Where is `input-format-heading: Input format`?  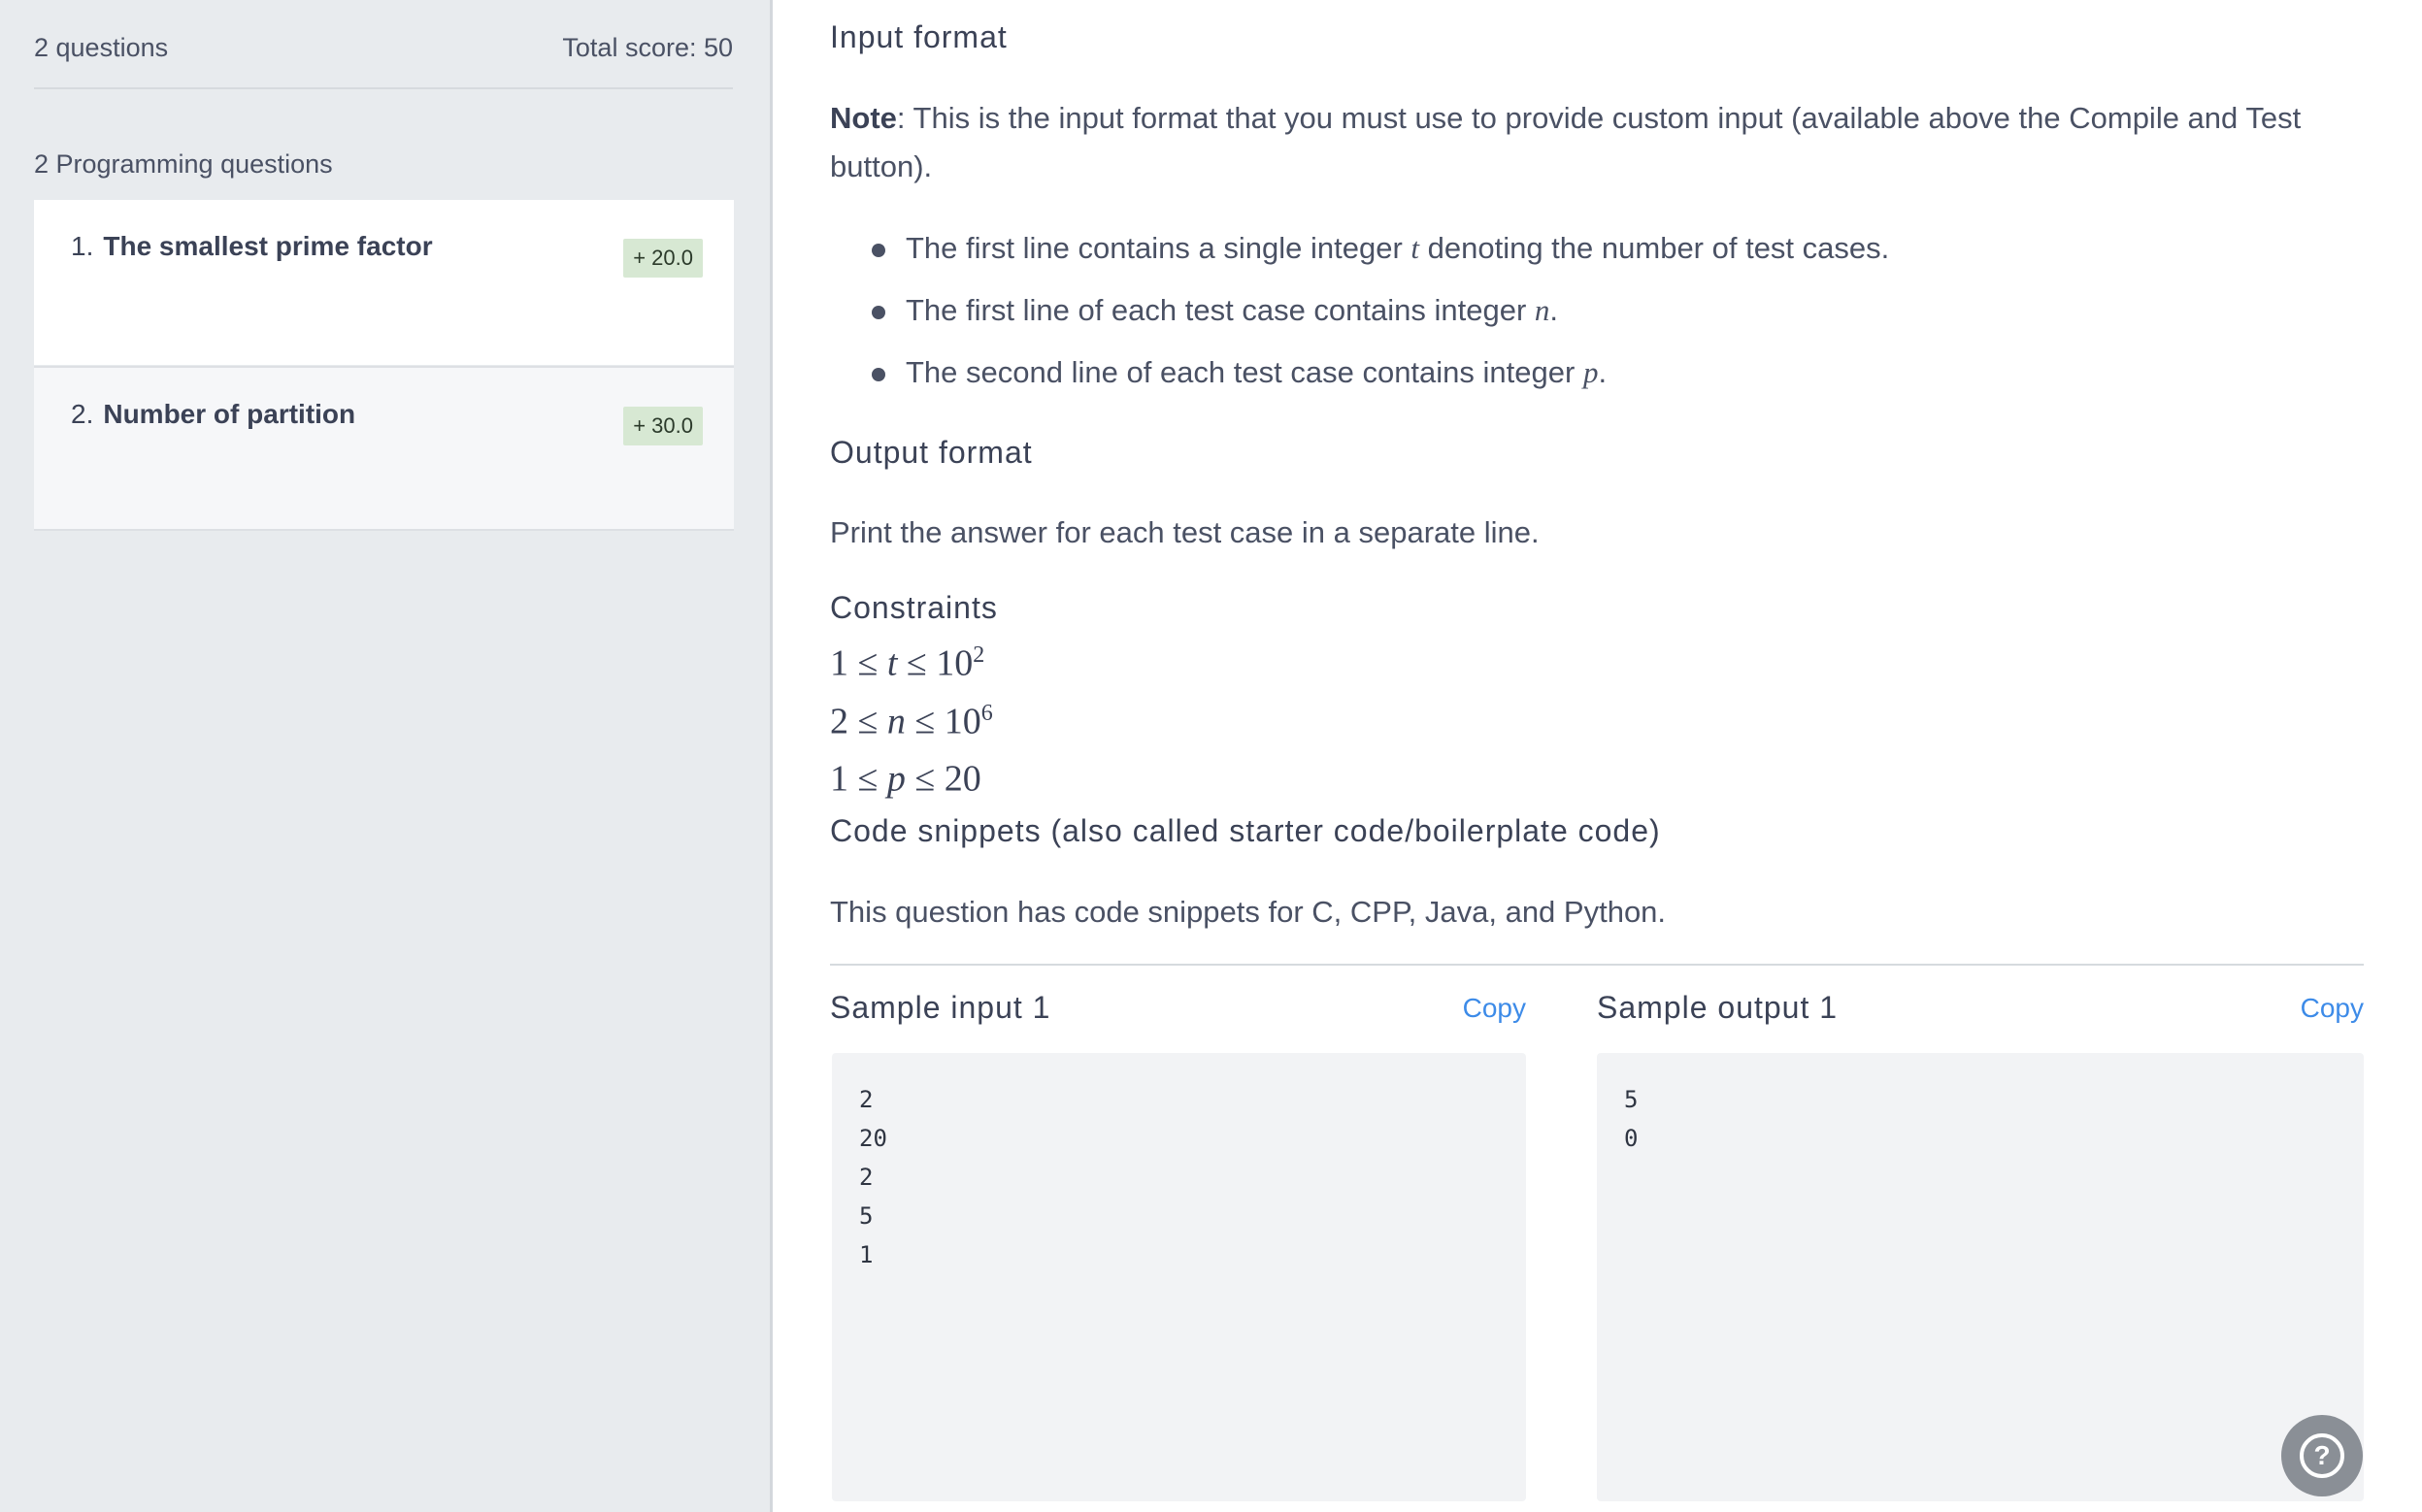 input-format-heading: Input format is located at coordinates (919, 36).